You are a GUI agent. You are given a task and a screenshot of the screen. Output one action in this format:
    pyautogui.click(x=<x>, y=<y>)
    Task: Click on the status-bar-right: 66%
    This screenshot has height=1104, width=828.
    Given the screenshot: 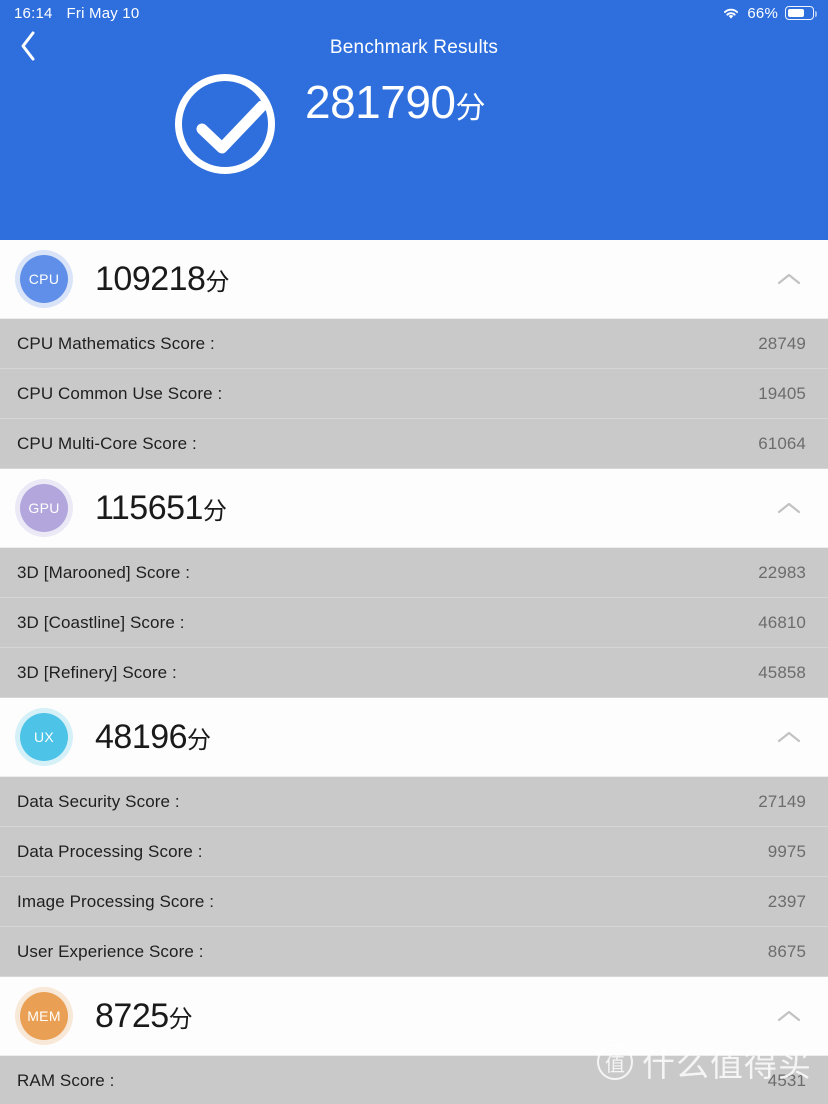 What is the action you would take?
    pyautogui.click(x=770, y=13)
    